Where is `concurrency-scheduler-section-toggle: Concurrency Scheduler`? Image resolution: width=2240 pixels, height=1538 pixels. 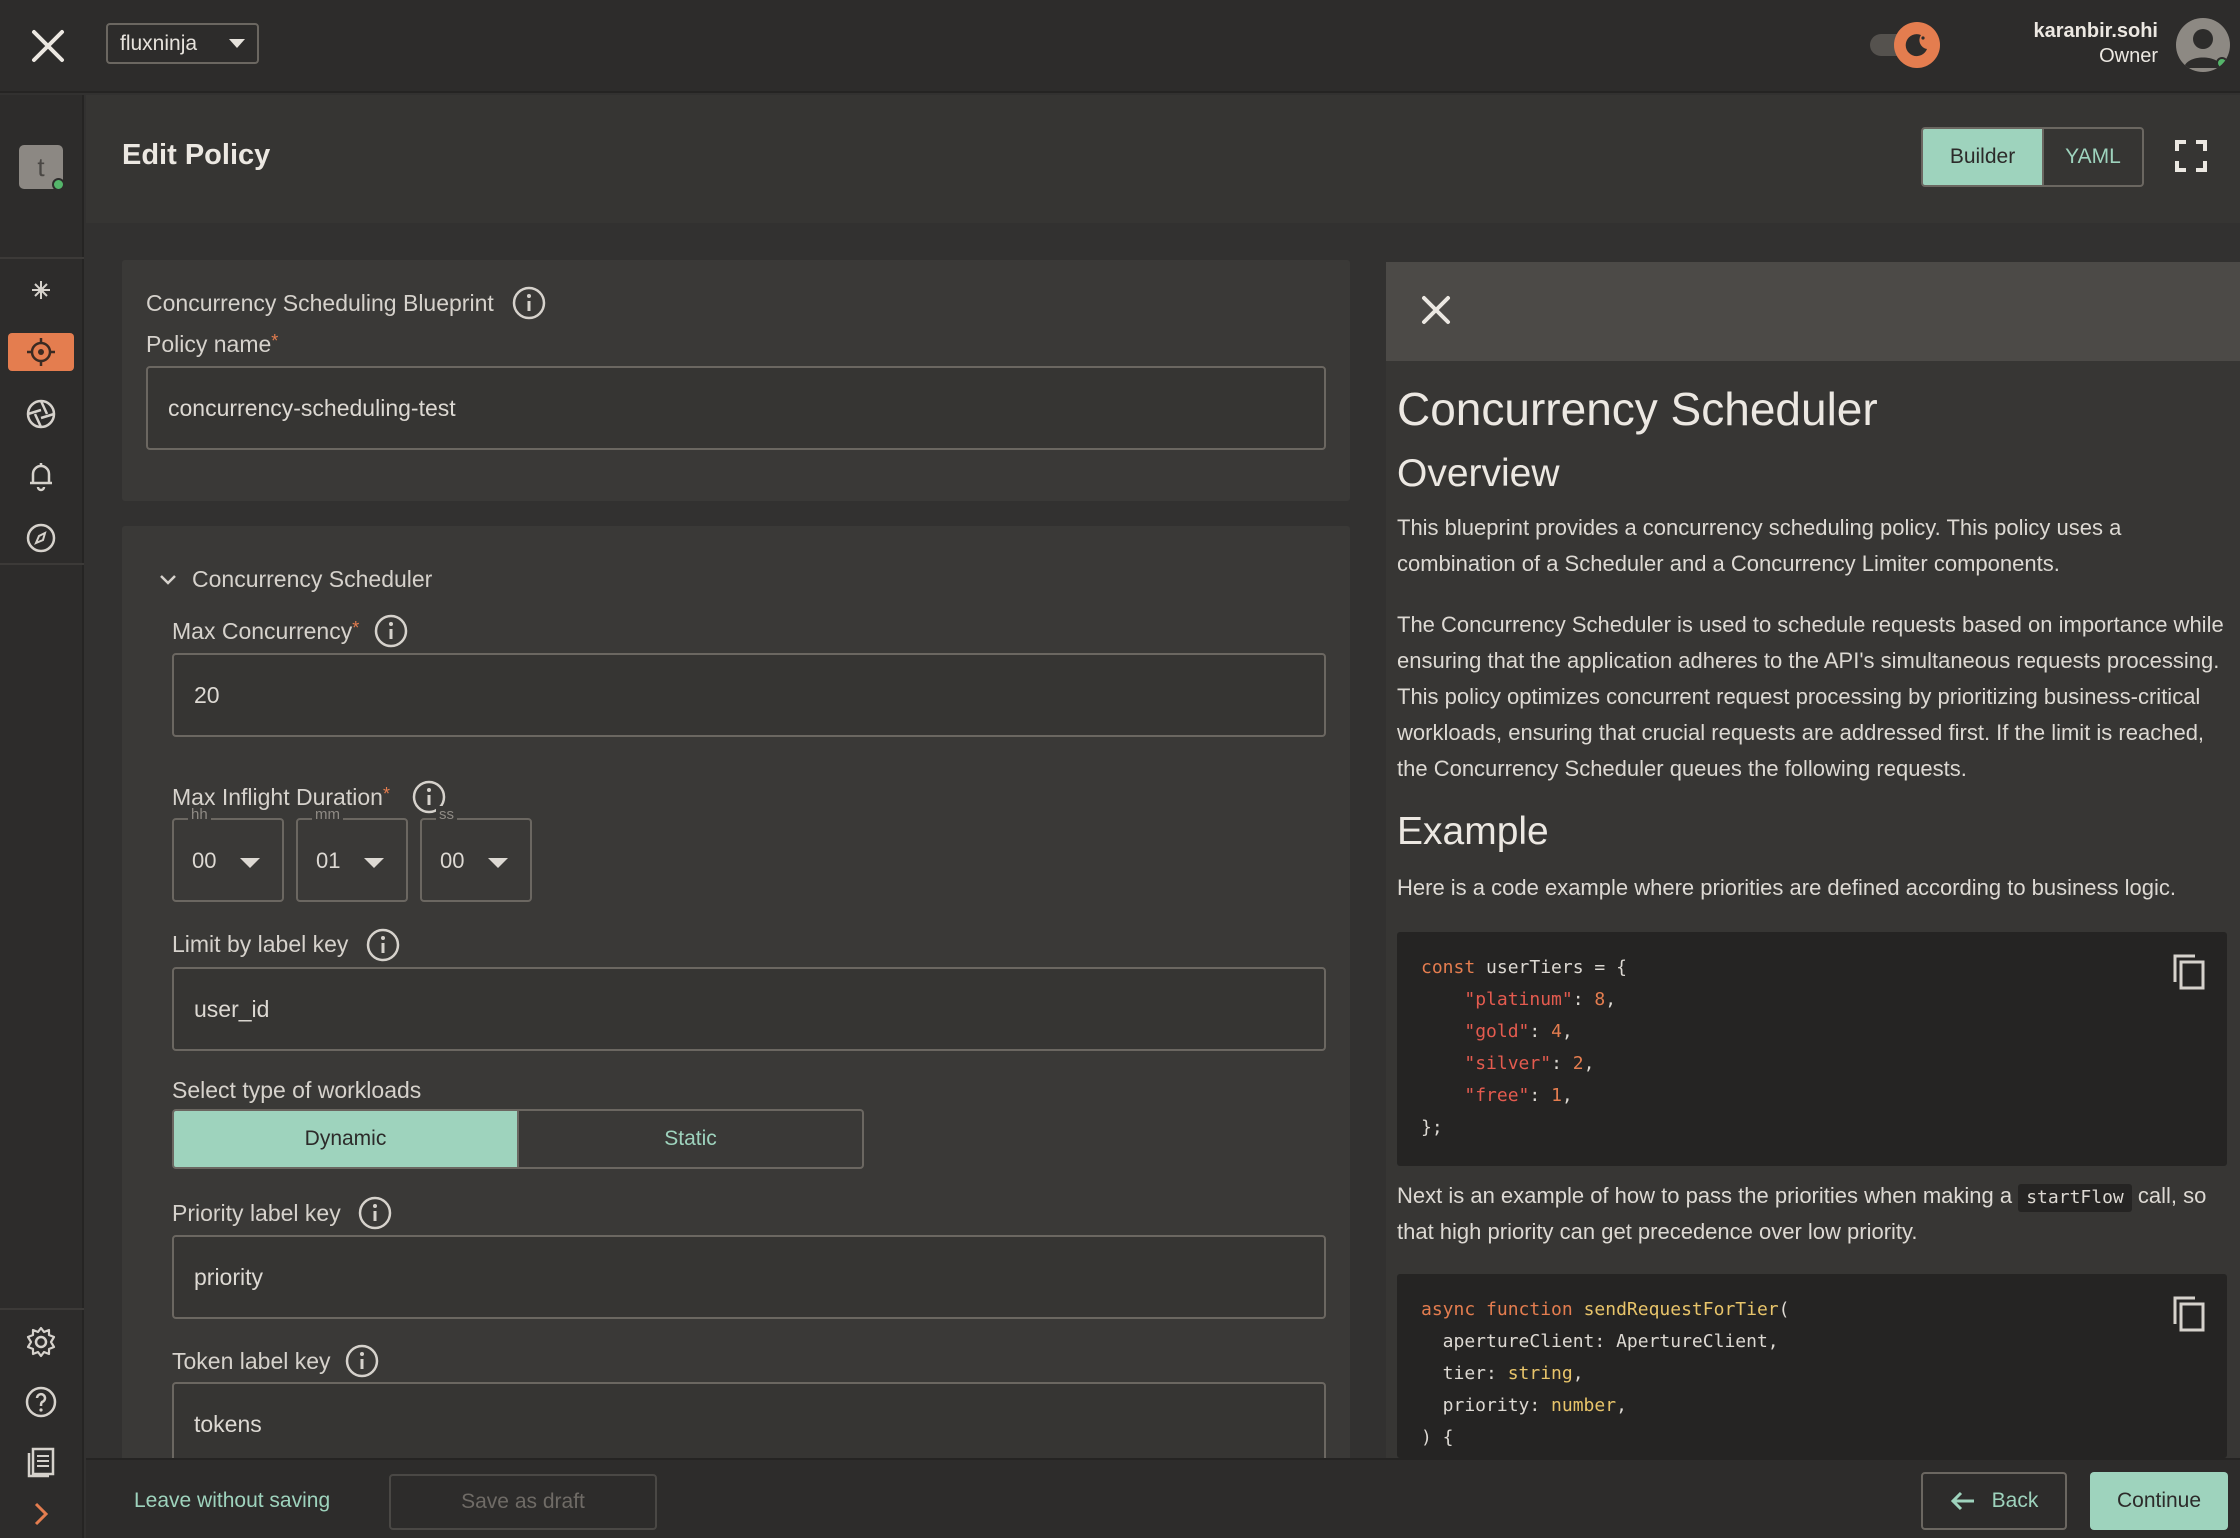 concurrency-scheduler-section-toggle: Concurrency Scheduler is located at coordinates (295, 579).